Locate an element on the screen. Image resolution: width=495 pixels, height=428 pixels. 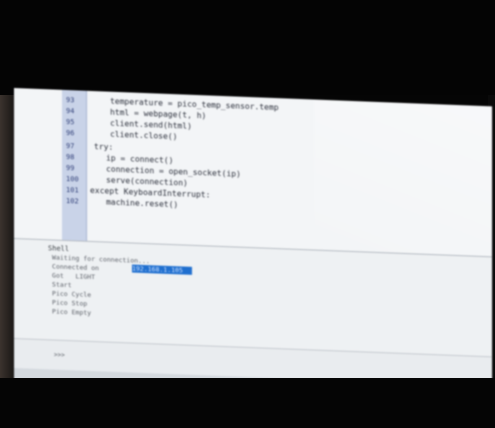
device-bezel-bottom is located at coordinates (247, 403).